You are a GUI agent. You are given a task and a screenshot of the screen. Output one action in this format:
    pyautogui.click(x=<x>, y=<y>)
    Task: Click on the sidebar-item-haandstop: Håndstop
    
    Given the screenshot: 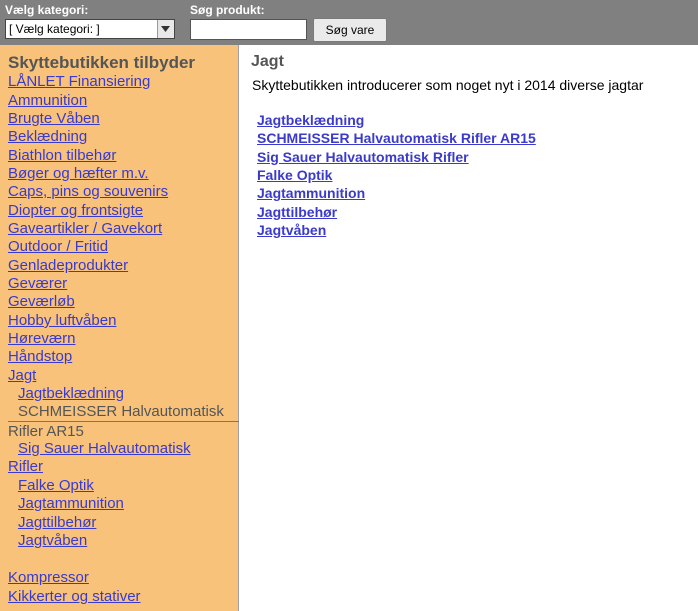 What is the action you would take?
    pyautogui.click(x=40, y=356)
    